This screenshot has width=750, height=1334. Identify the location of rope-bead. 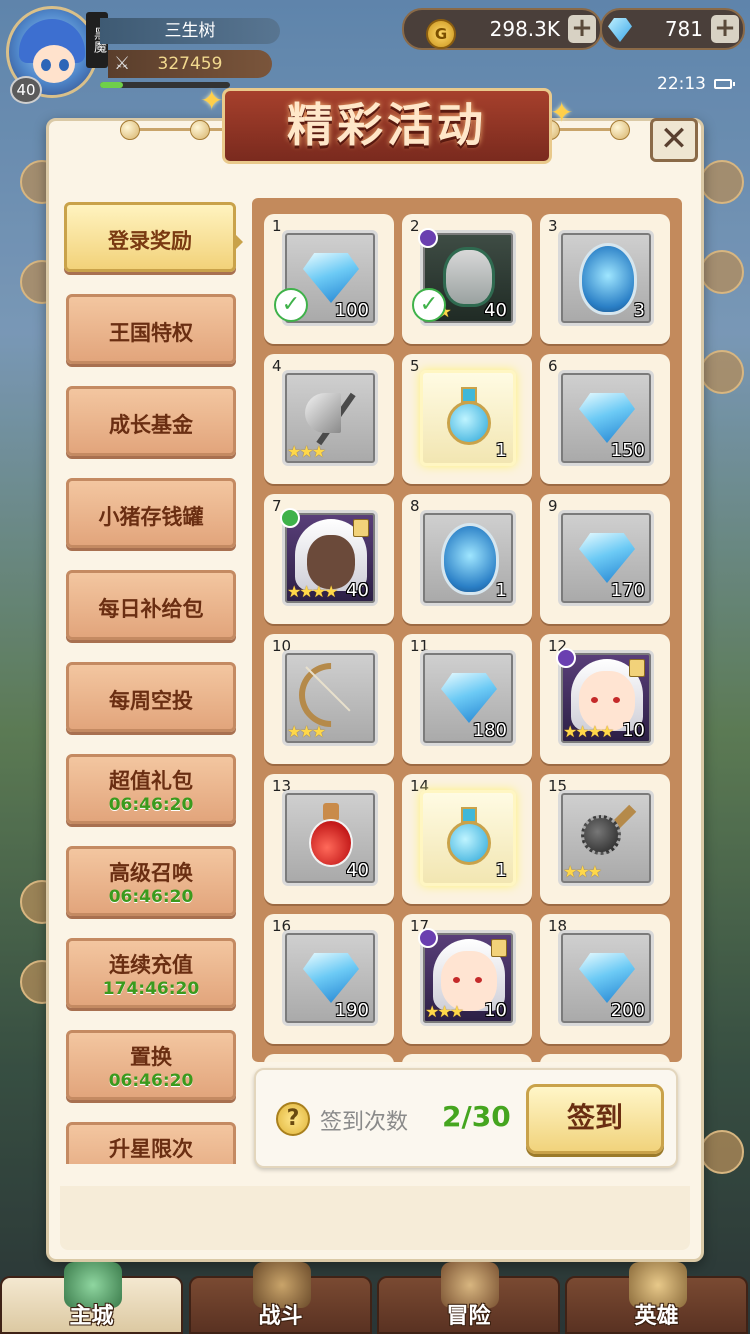
(620, 130).